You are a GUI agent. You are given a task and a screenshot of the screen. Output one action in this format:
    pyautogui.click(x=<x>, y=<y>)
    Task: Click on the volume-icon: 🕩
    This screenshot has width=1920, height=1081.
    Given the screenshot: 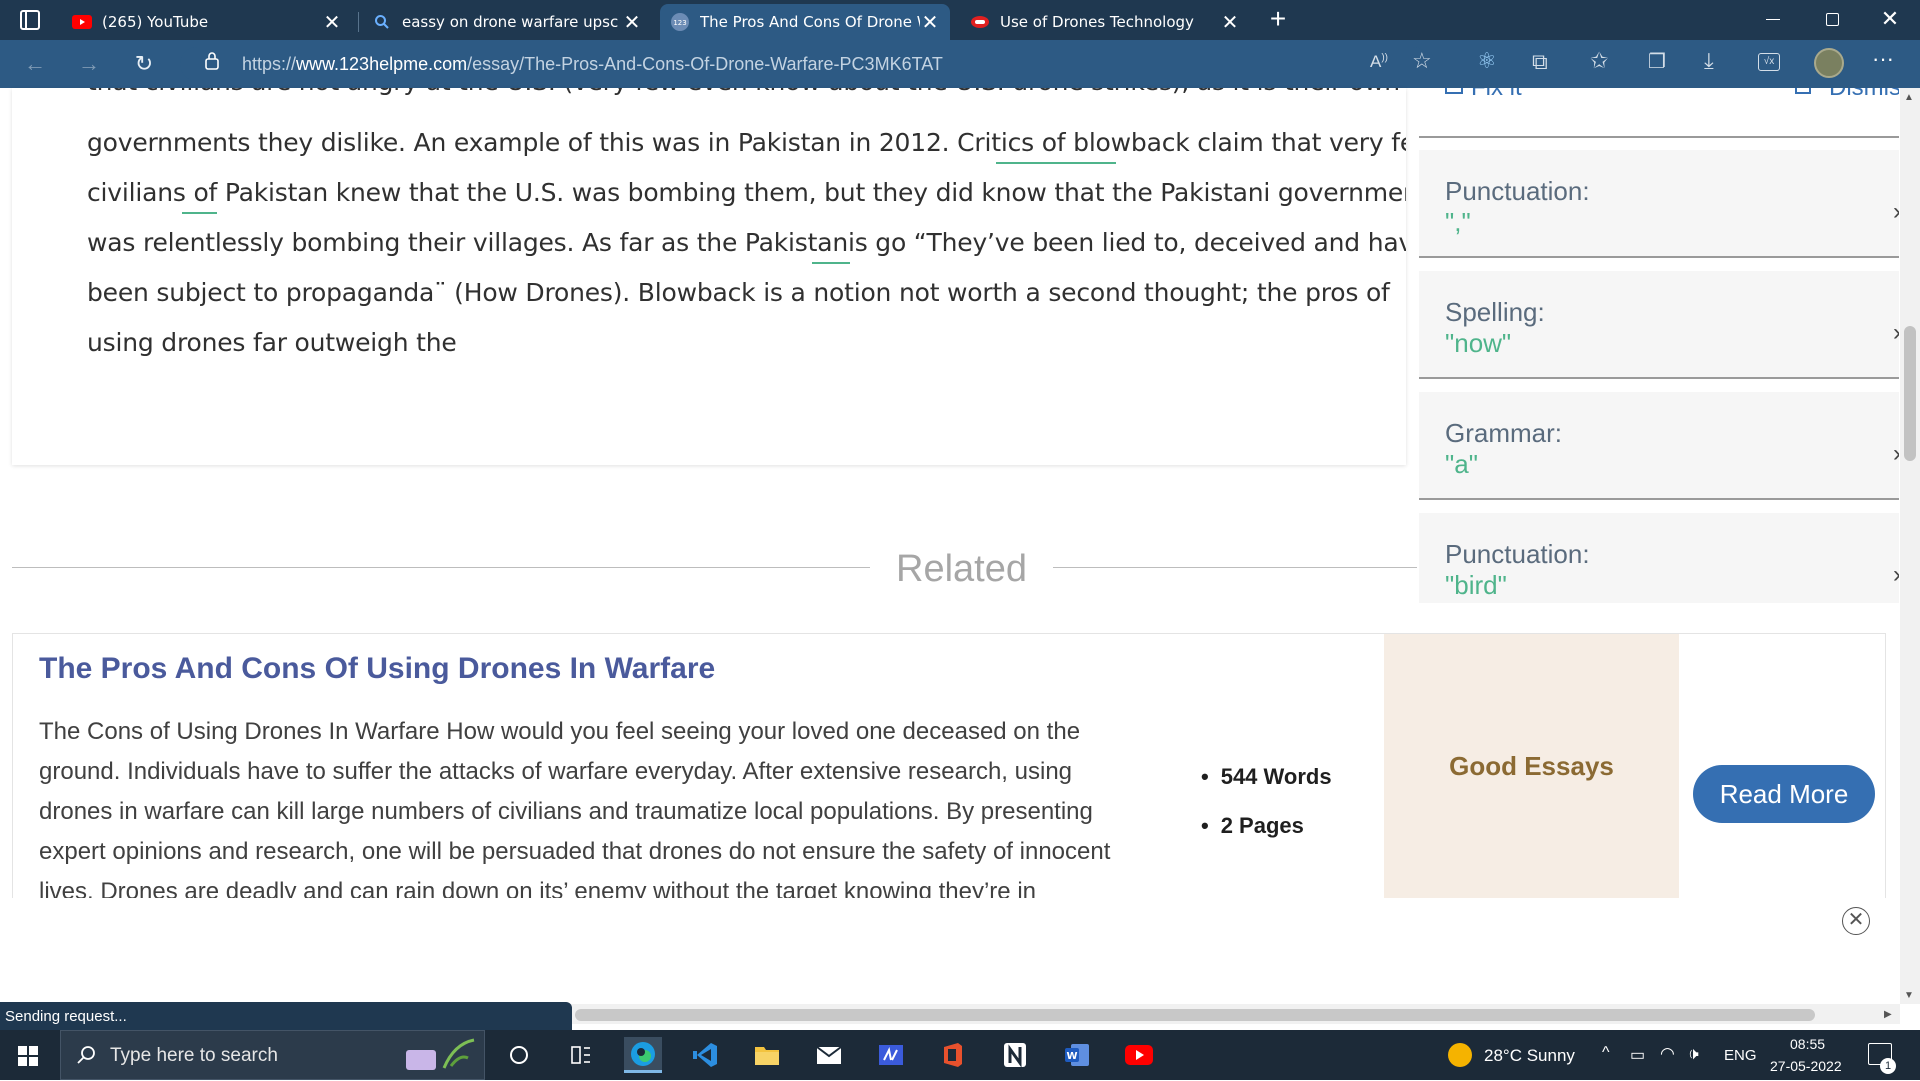 What is the action you would take?
    pyautogui.click(x=1693, y=1054)
    